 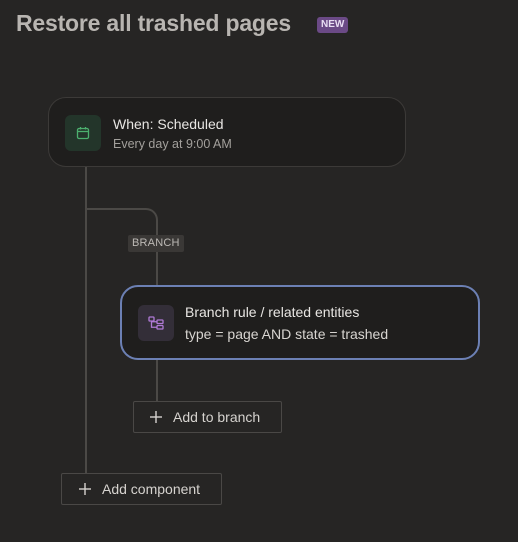 What do you see at coordinates (287, 334) in the screenshot?
I see `branch-rule-condition: type = page AND state = trashed` at bounding box center [287, 334].